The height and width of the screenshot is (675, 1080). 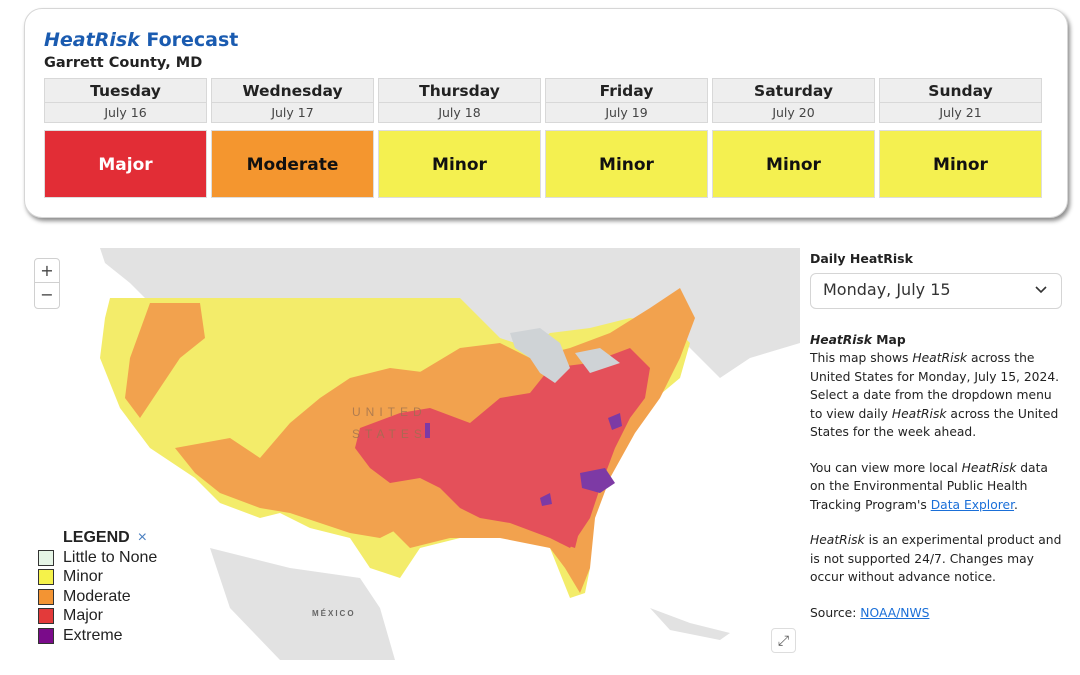 What do you see at coordinates (937, 340) in the screenshot?
I see `heatrisk-map-heading: HeatRisk Map` at bounding box center [937, 340].